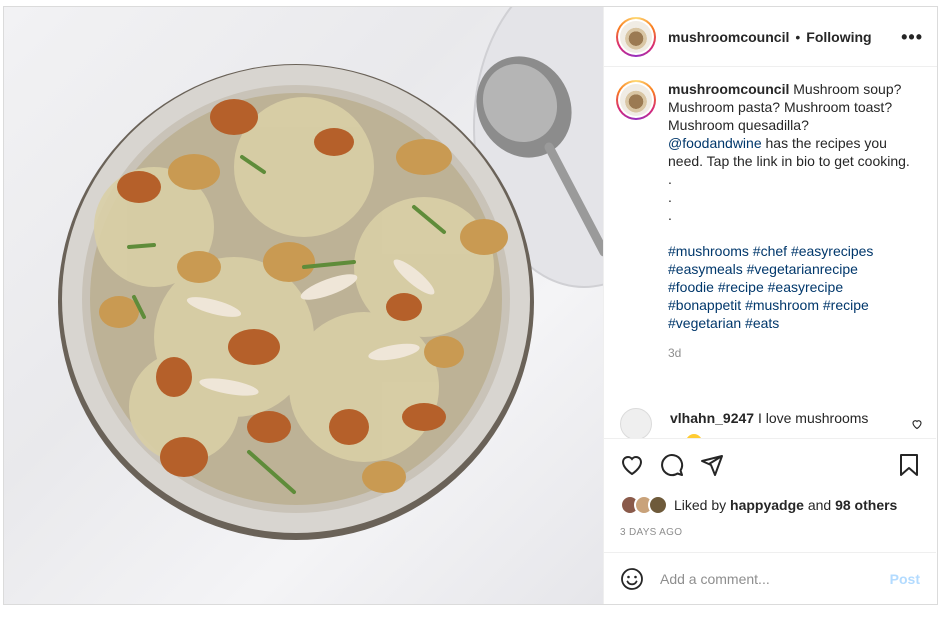 This screenshot has height=619, width=951. Describe the element at coordinates (793, 305) in the screenshot. I see `hashtag-line: #bonappetit #mushroom #recipe` at that location.